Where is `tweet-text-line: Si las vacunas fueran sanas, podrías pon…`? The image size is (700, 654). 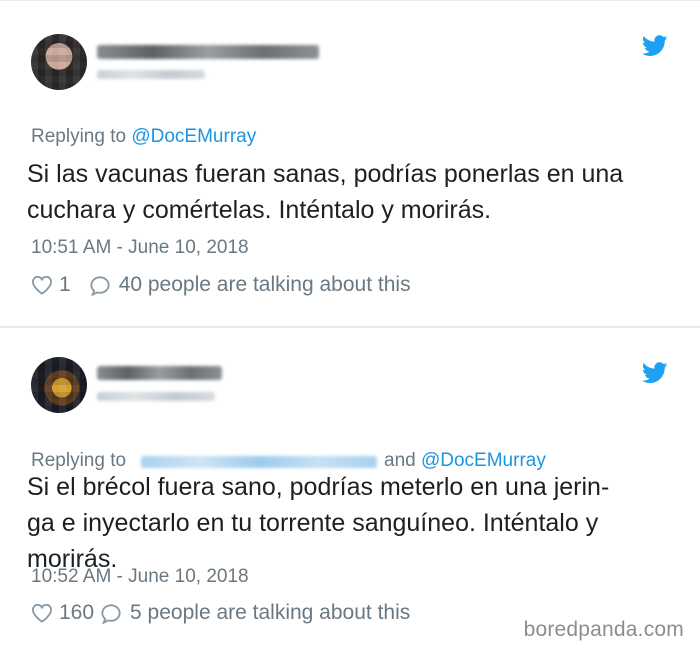 tweet-text-line: Si las vacunas fueran sanas, podrías pon… is located at coordinates (325, 174).